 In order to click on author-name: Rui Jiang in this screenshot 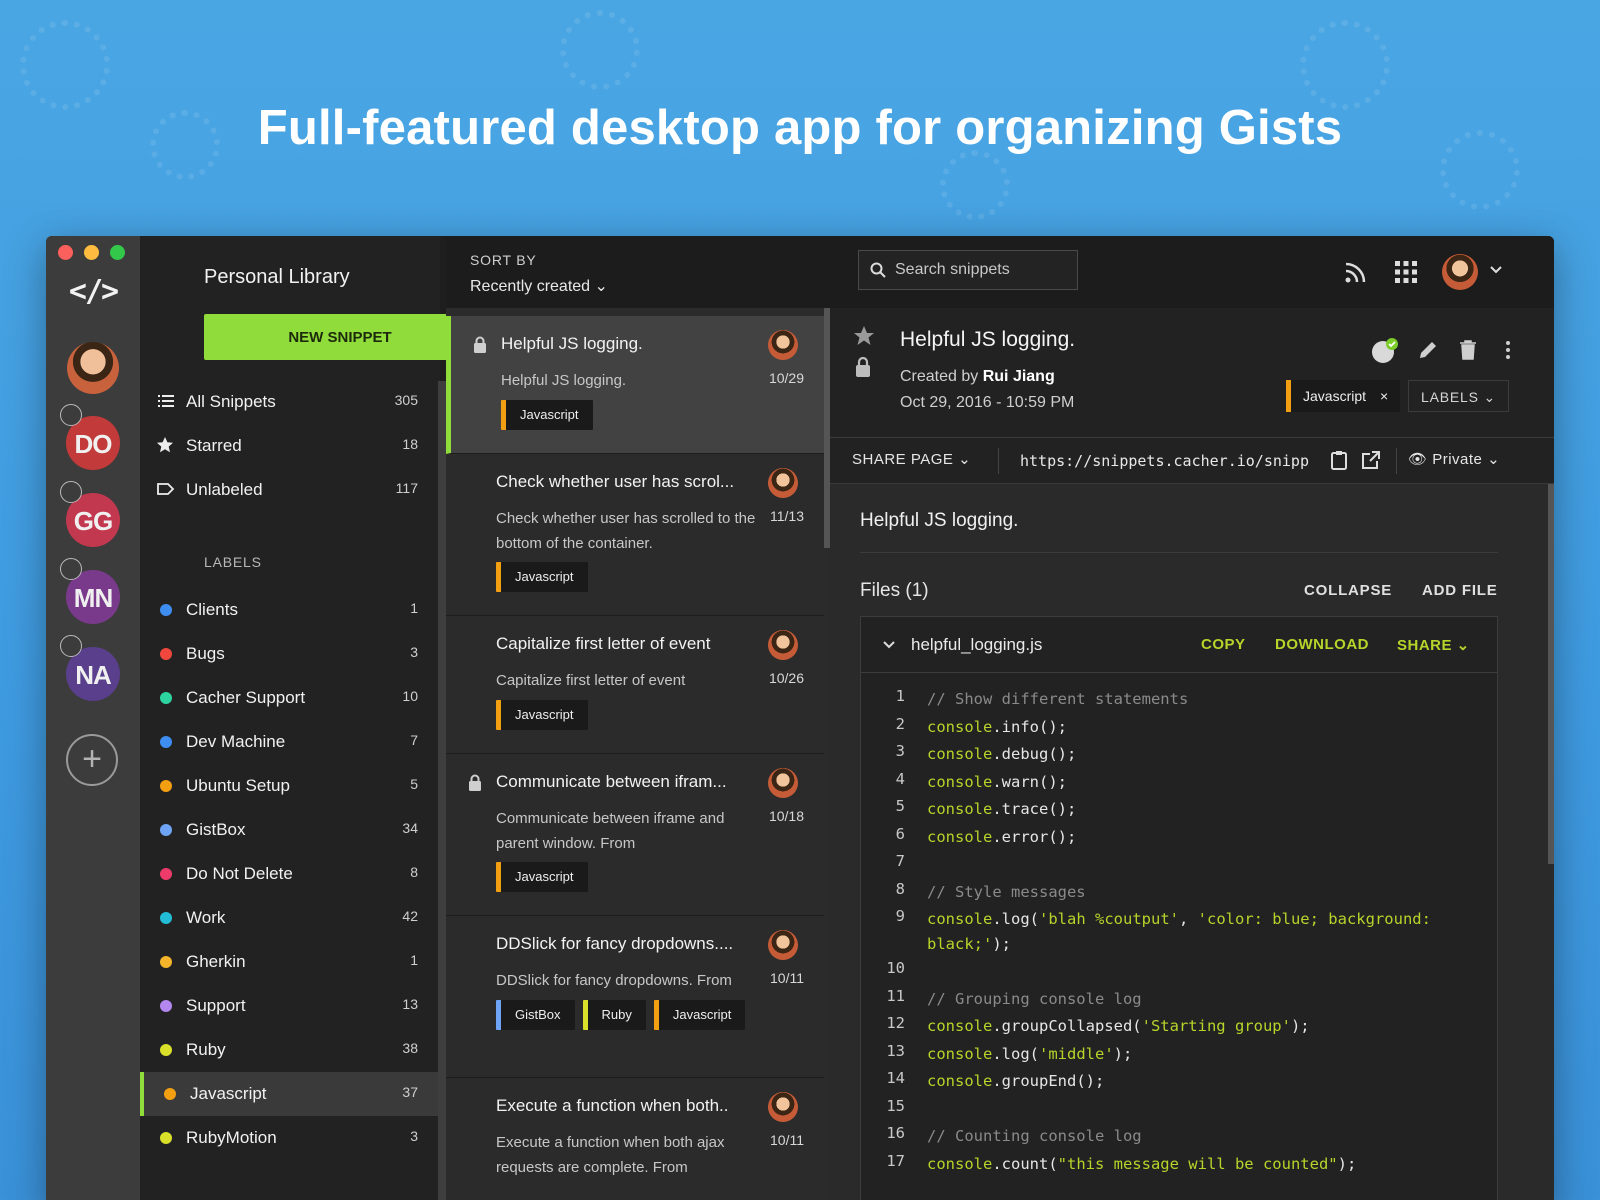, I will do `click(1019, 376)`.